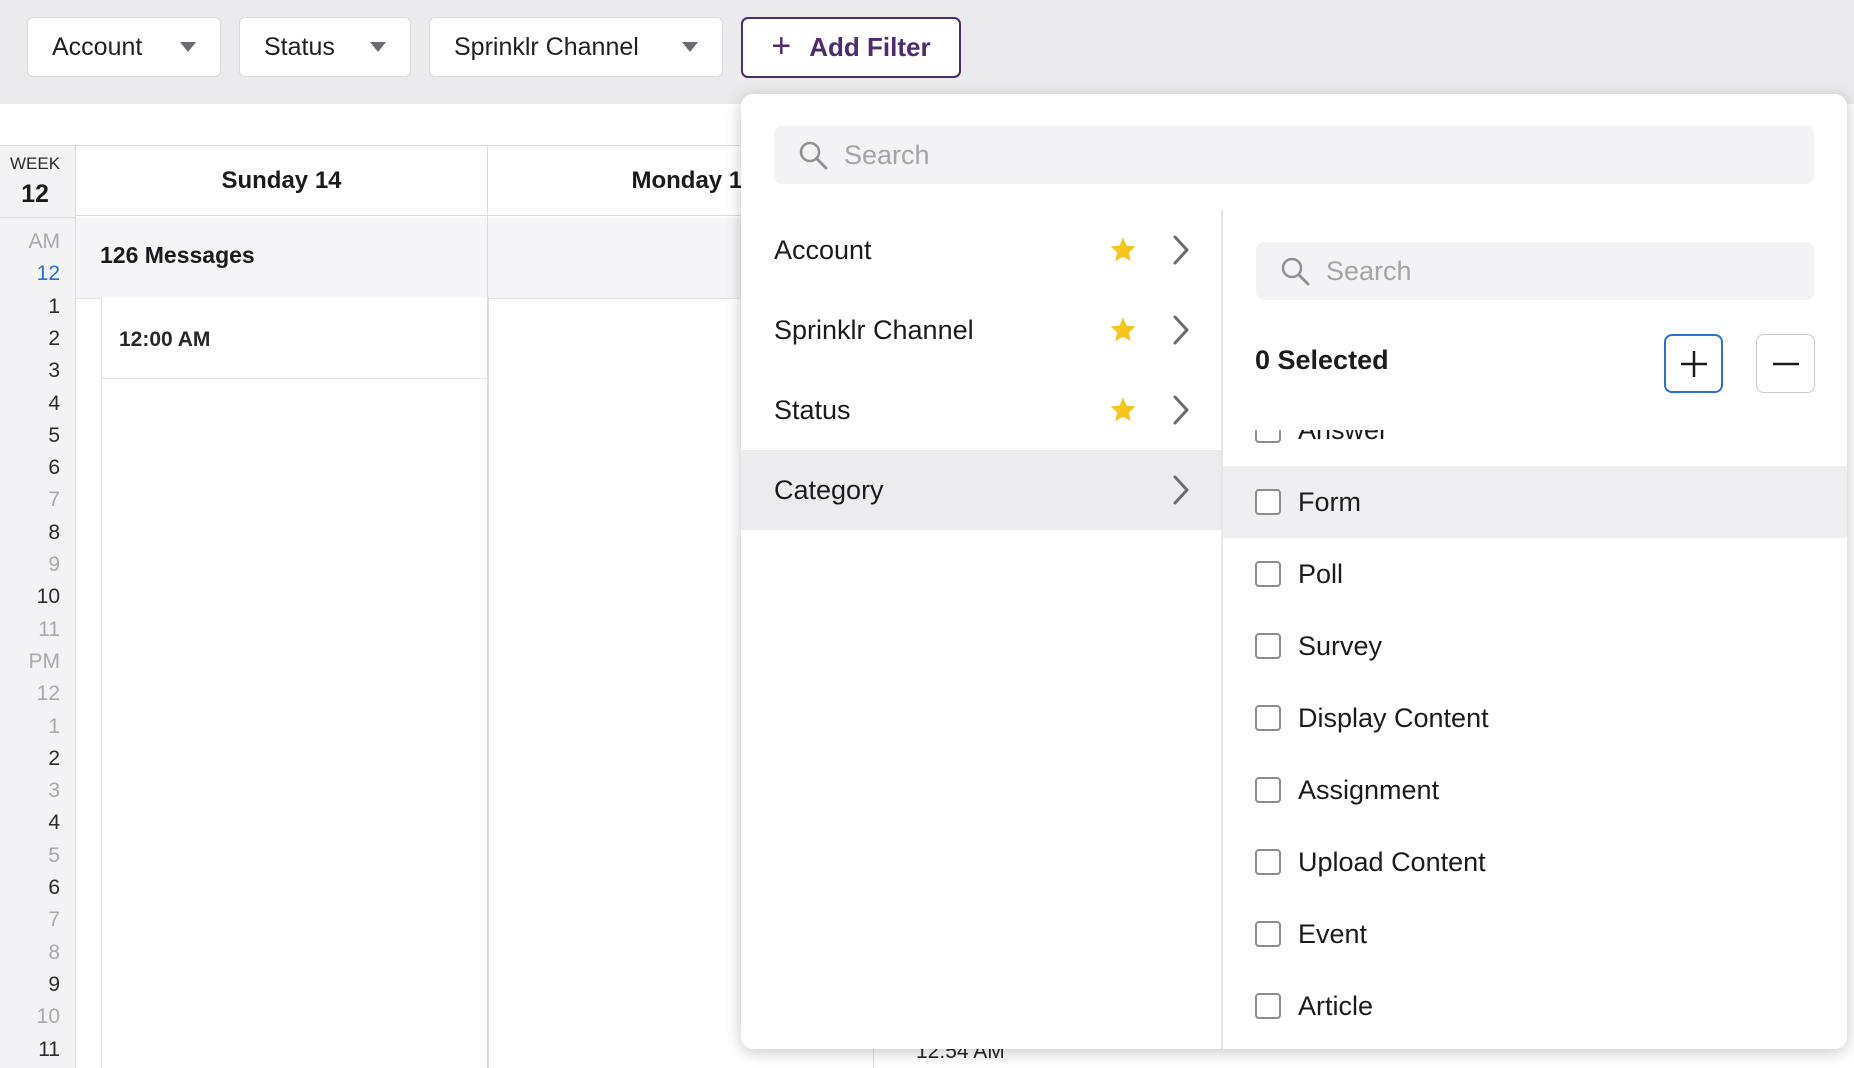 The height and width of the screenshot is (1068, 1854). What do you see at coordinates (165, 339) in the screenshot?
I see `slot-time: 12:00 AM` at bounding box center [165, 339].